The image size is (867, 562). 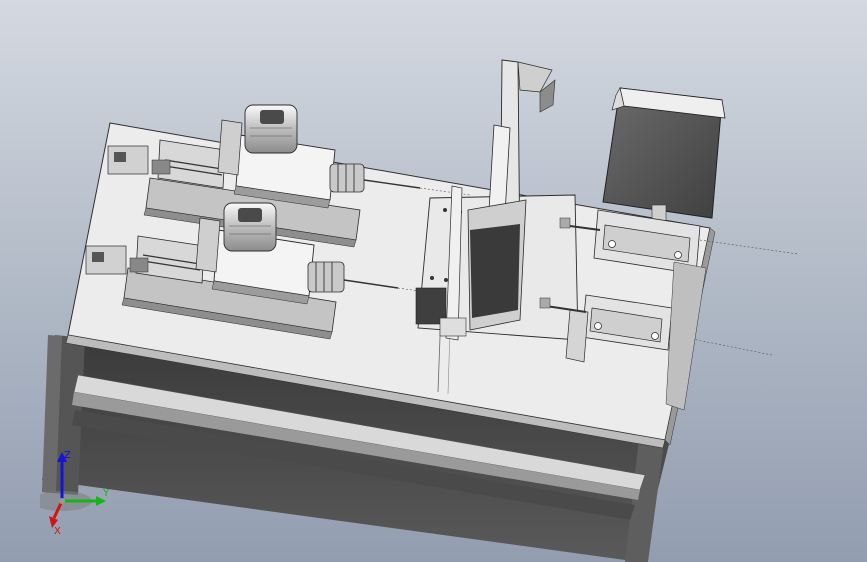 What do you see at coordinates (57, 531) in the screenshot?
I see `x-axis-label: X` at bounding box center [57, 531].